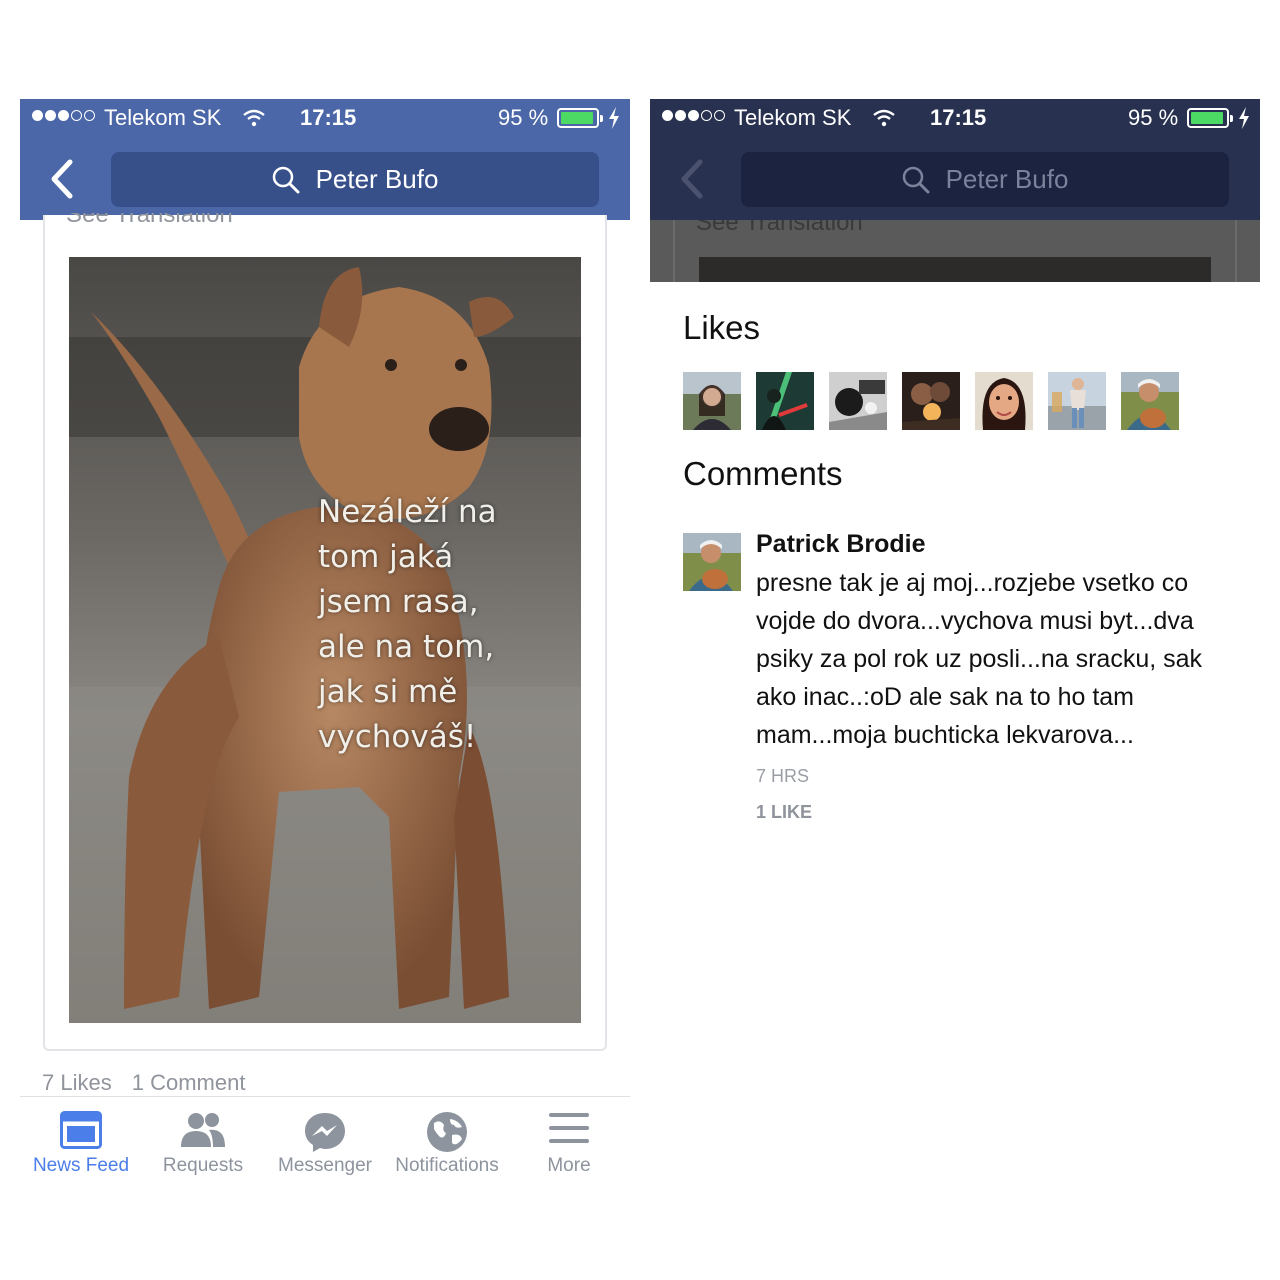 This screenshot has width=1280, height=1280. What do you see at coordinates (447, 1165) in the screenshot?
I see `tab-label: Notifications` at bounding box center [447, 1165].